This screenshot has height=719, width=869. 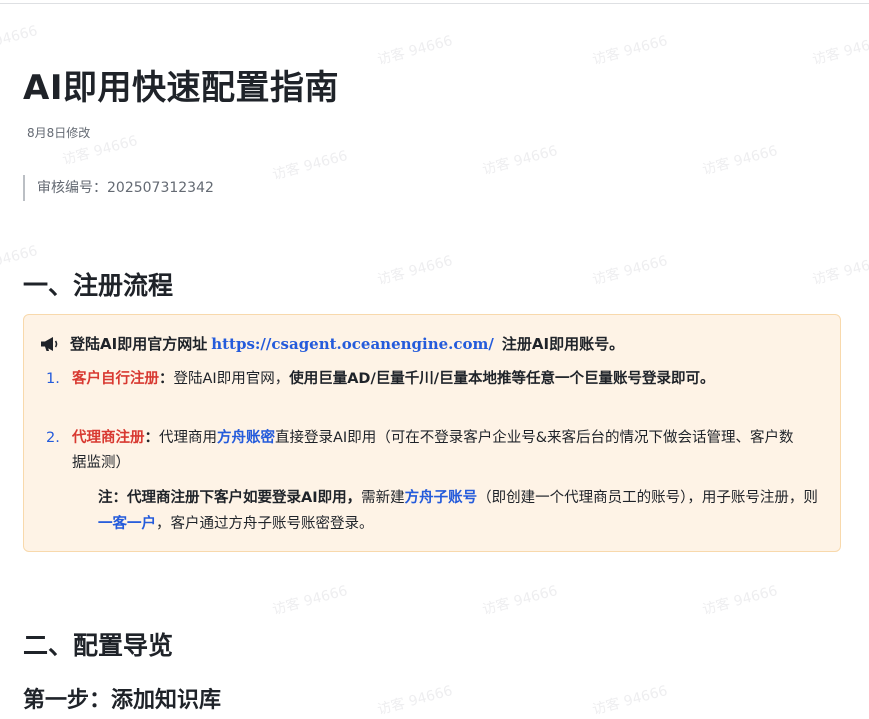 What do you see at coordinates (246, 438) in the screenshot?
I see `fangzhou-account-link: 方舟账密` at bounding box center [246, 438].